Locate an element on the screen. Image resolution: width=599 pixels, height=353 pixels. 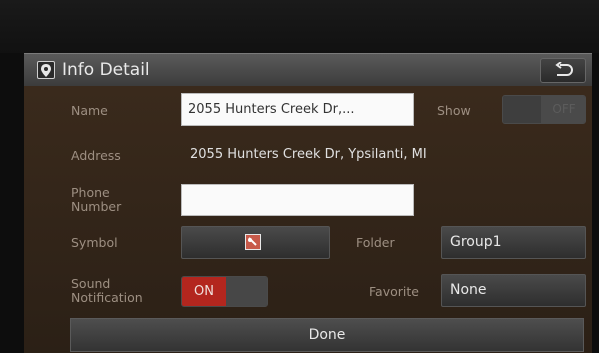
back-button is located at coordinates (563, 70).